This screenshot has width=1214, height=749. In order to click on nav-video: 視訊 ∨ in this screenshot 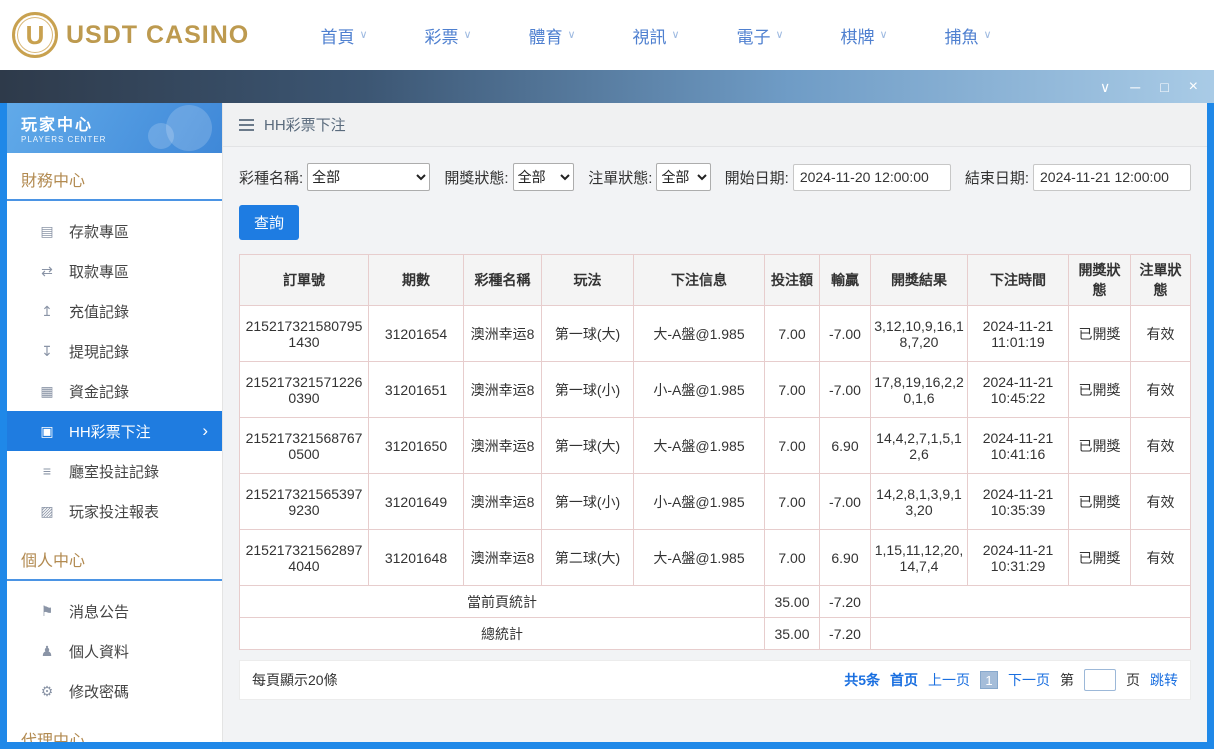, I will do `click(656, 35)`.